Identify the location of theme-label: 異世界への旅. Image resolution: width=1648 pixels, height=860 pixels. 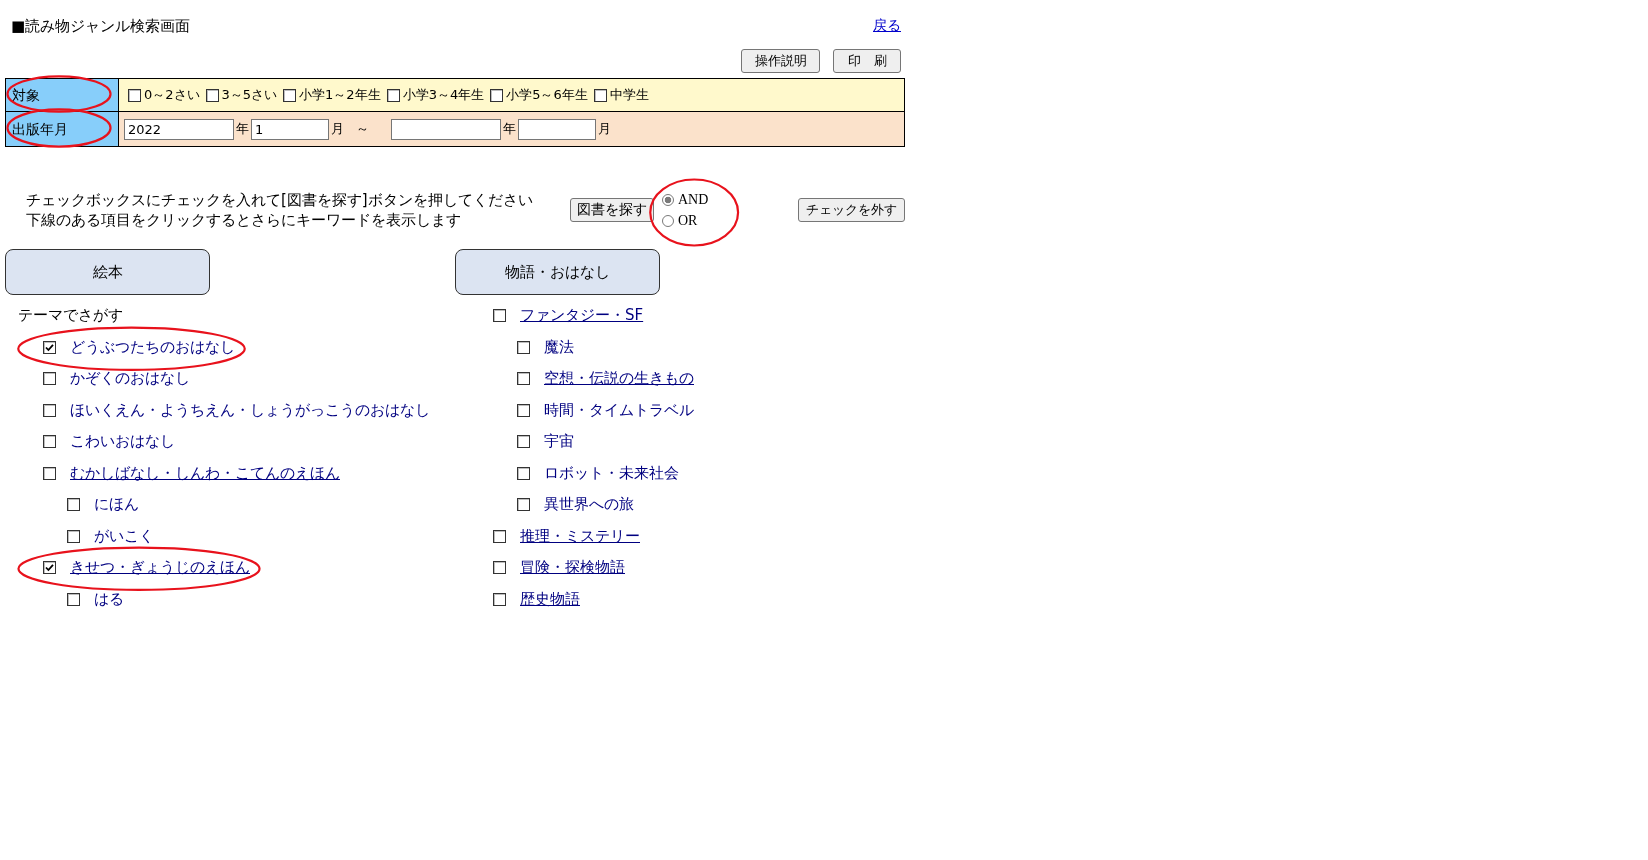
(589, 505).